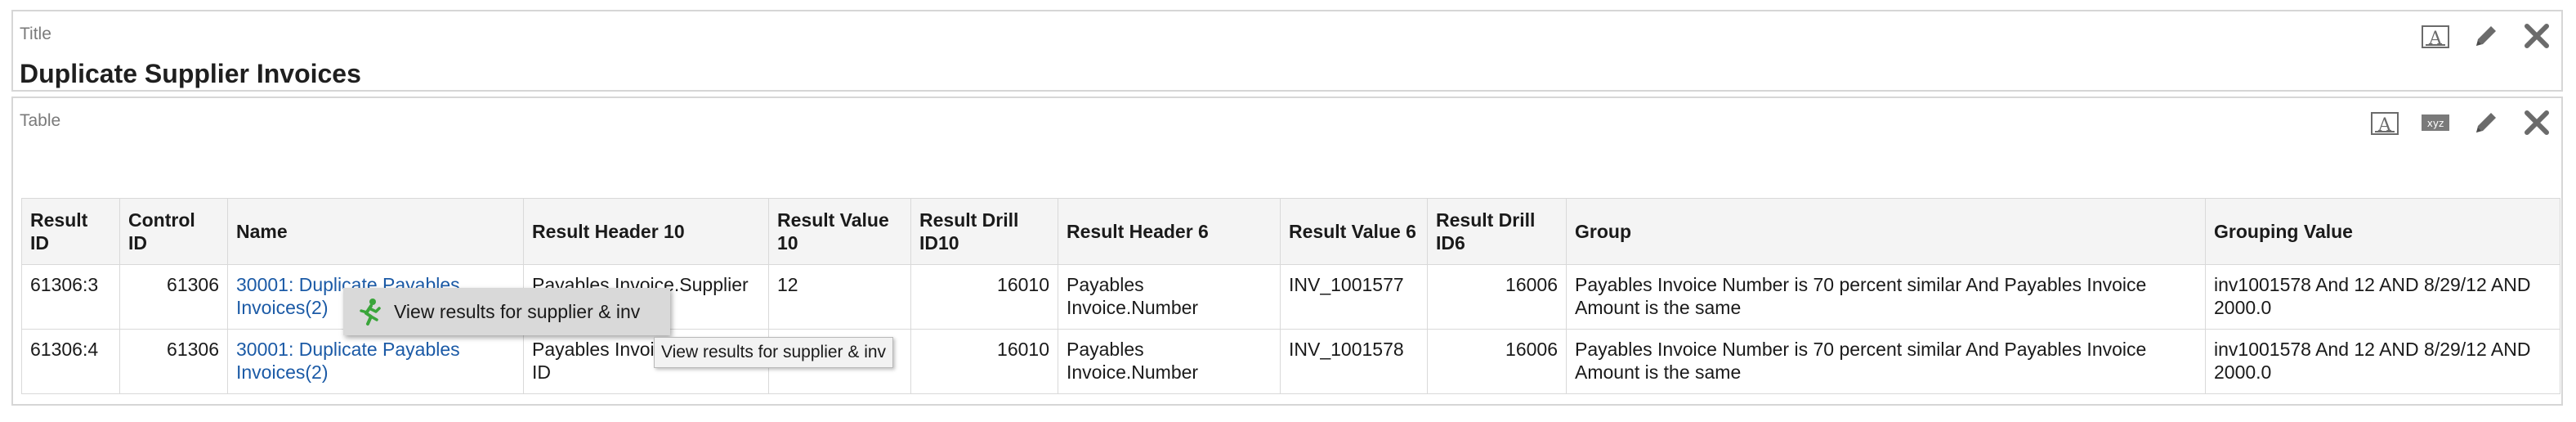 The image size is (2576, 422). What do you see at coordinates (1169, 231) in the screenshot?
I see `column-header-result-header-6: Result Header 6` at bounding box center [1169, 231].